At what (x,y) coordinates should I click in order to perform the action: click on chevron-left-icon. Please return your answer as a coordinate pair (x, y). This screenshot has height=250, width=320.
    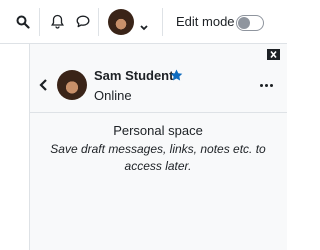
    Looking at the image, I should click on (43, 87).